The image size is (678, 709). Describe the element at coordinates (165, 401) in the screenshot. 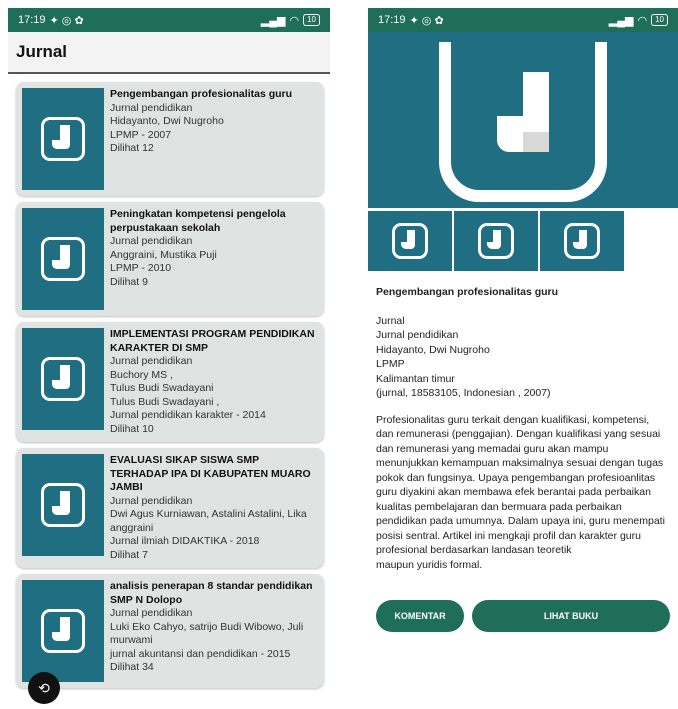

I see `journal-authors: Tulus Budi Swadayani ,` at that location.